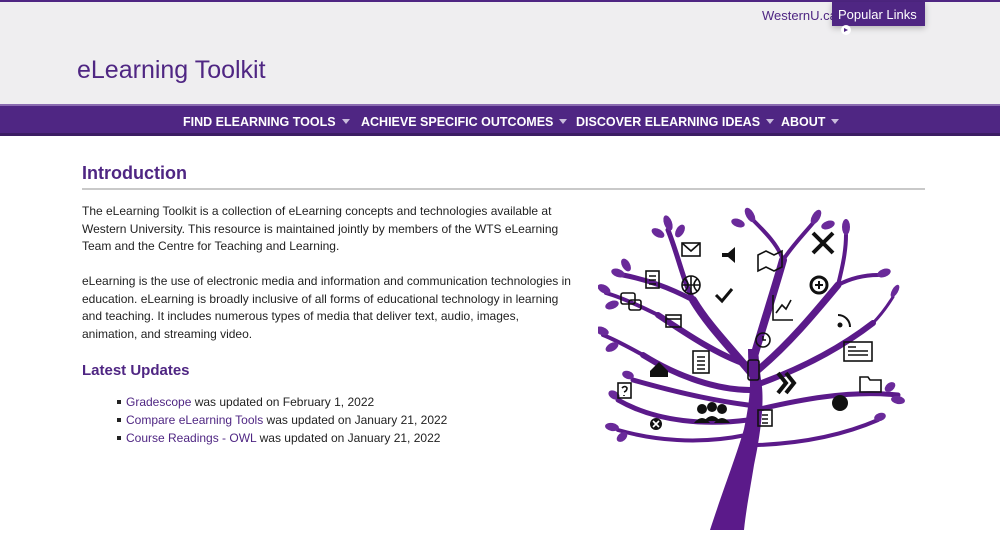  What do you see at coordinates (457, 122) in the screenshot?
I see `nav-label: ACHIEVE SPECIFIC OUTCOMES` at bounding box center [457, 122].